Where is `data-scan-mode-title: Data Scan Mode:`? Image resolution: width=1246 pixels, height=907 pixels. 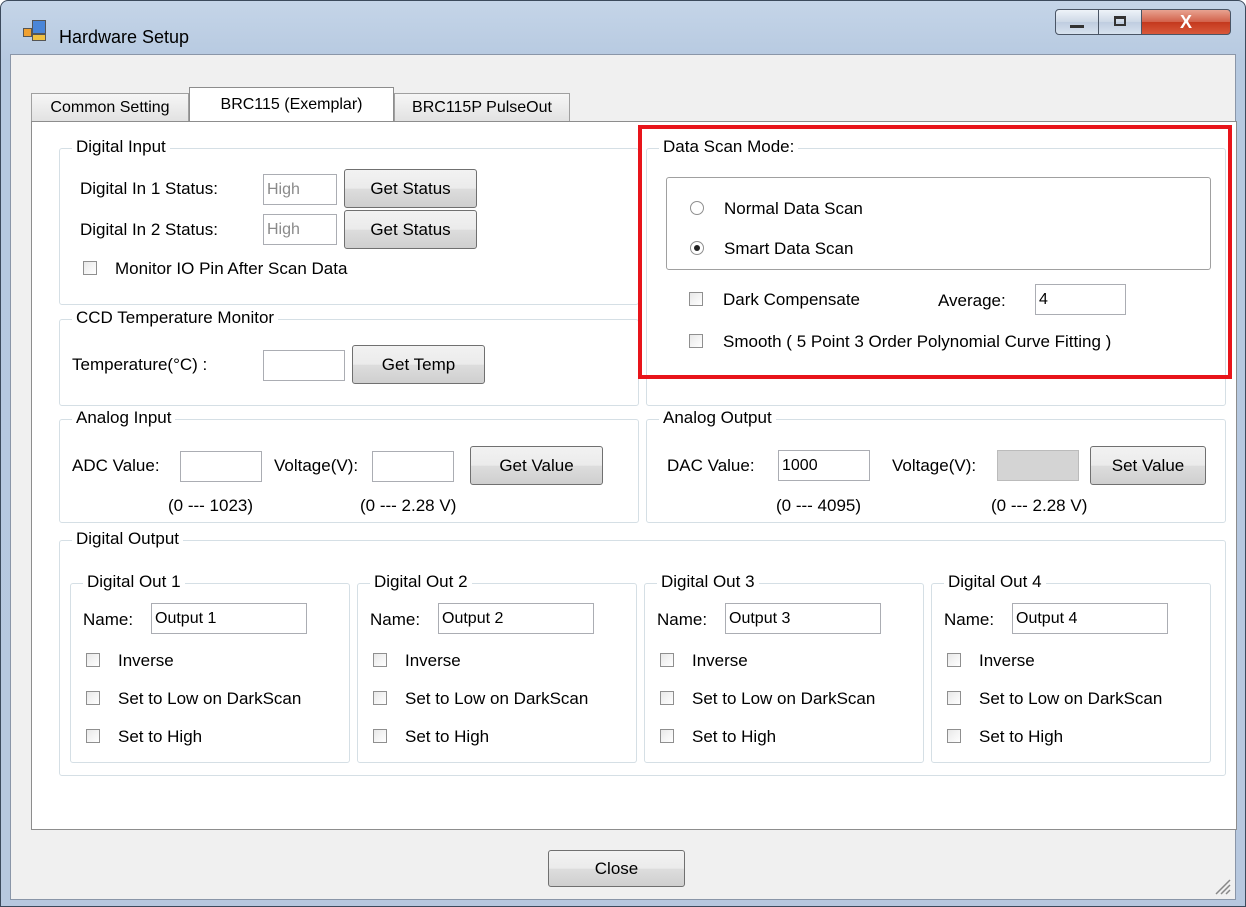 data-scan-mode-title: Data Scan Mode: is located at coordinates (729, 147).